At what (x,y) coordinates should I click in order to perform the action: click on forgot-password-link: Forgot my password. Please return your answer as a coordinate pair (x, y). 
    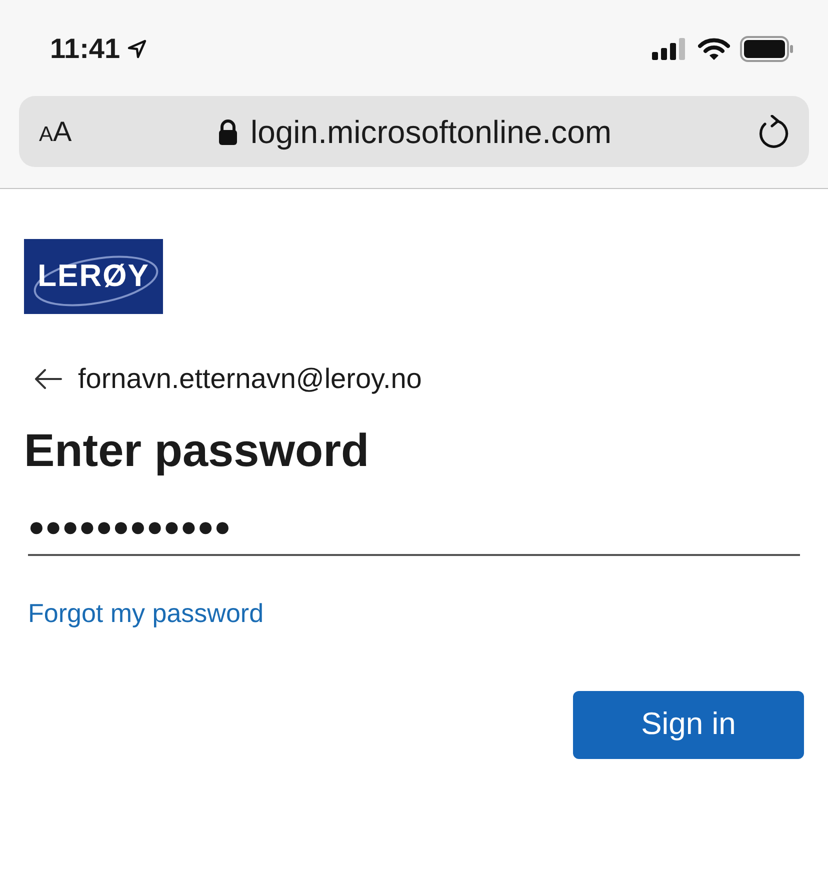
    Looking at the image, I should click on (146, 613).